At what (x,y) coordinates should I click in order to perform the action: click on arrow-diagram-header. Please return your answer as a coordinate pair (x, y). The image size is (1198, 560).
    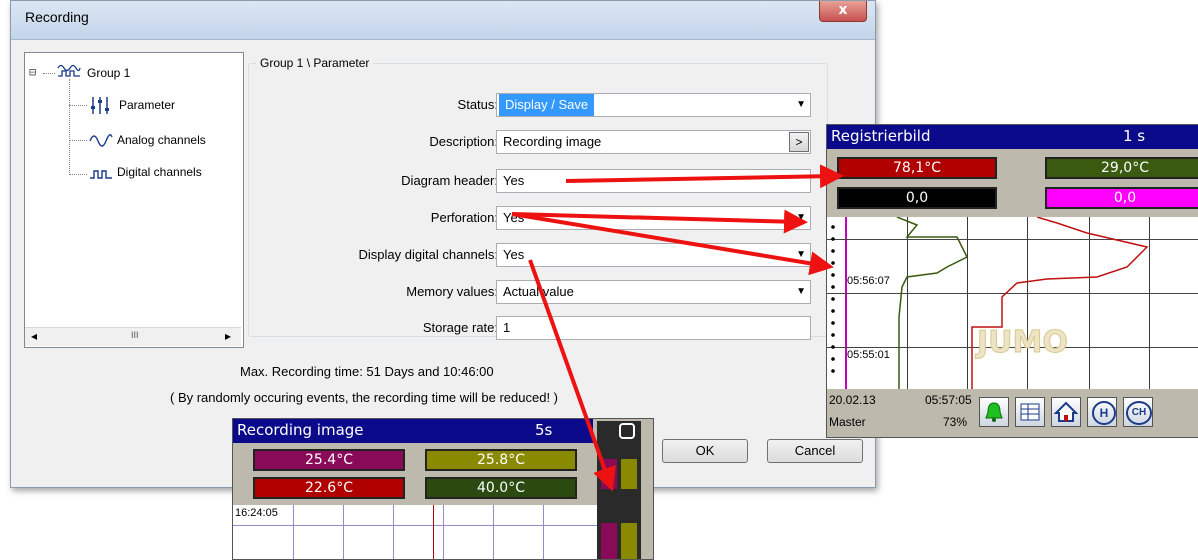
    Looking at the image, I should click on (704, 176).